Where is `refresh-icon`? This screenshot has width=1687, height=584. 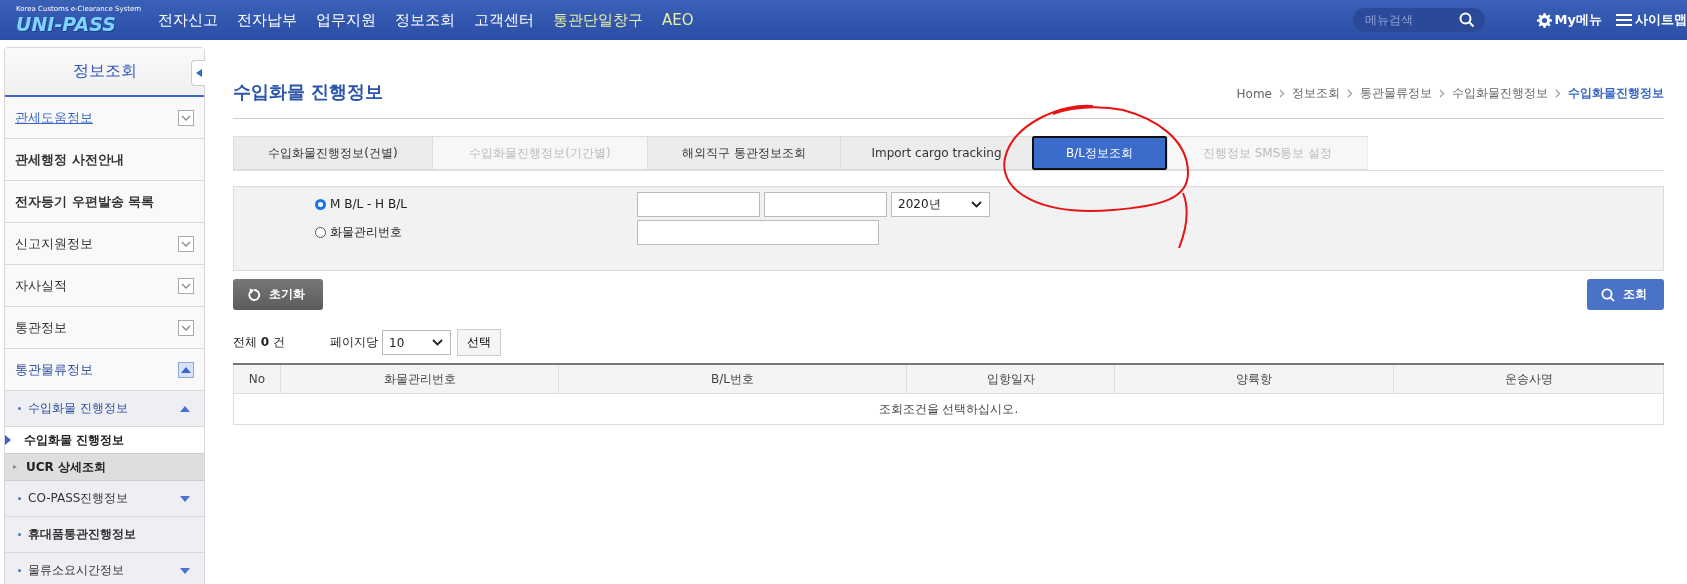 refresh-icon is located at coordinates (254, 294).